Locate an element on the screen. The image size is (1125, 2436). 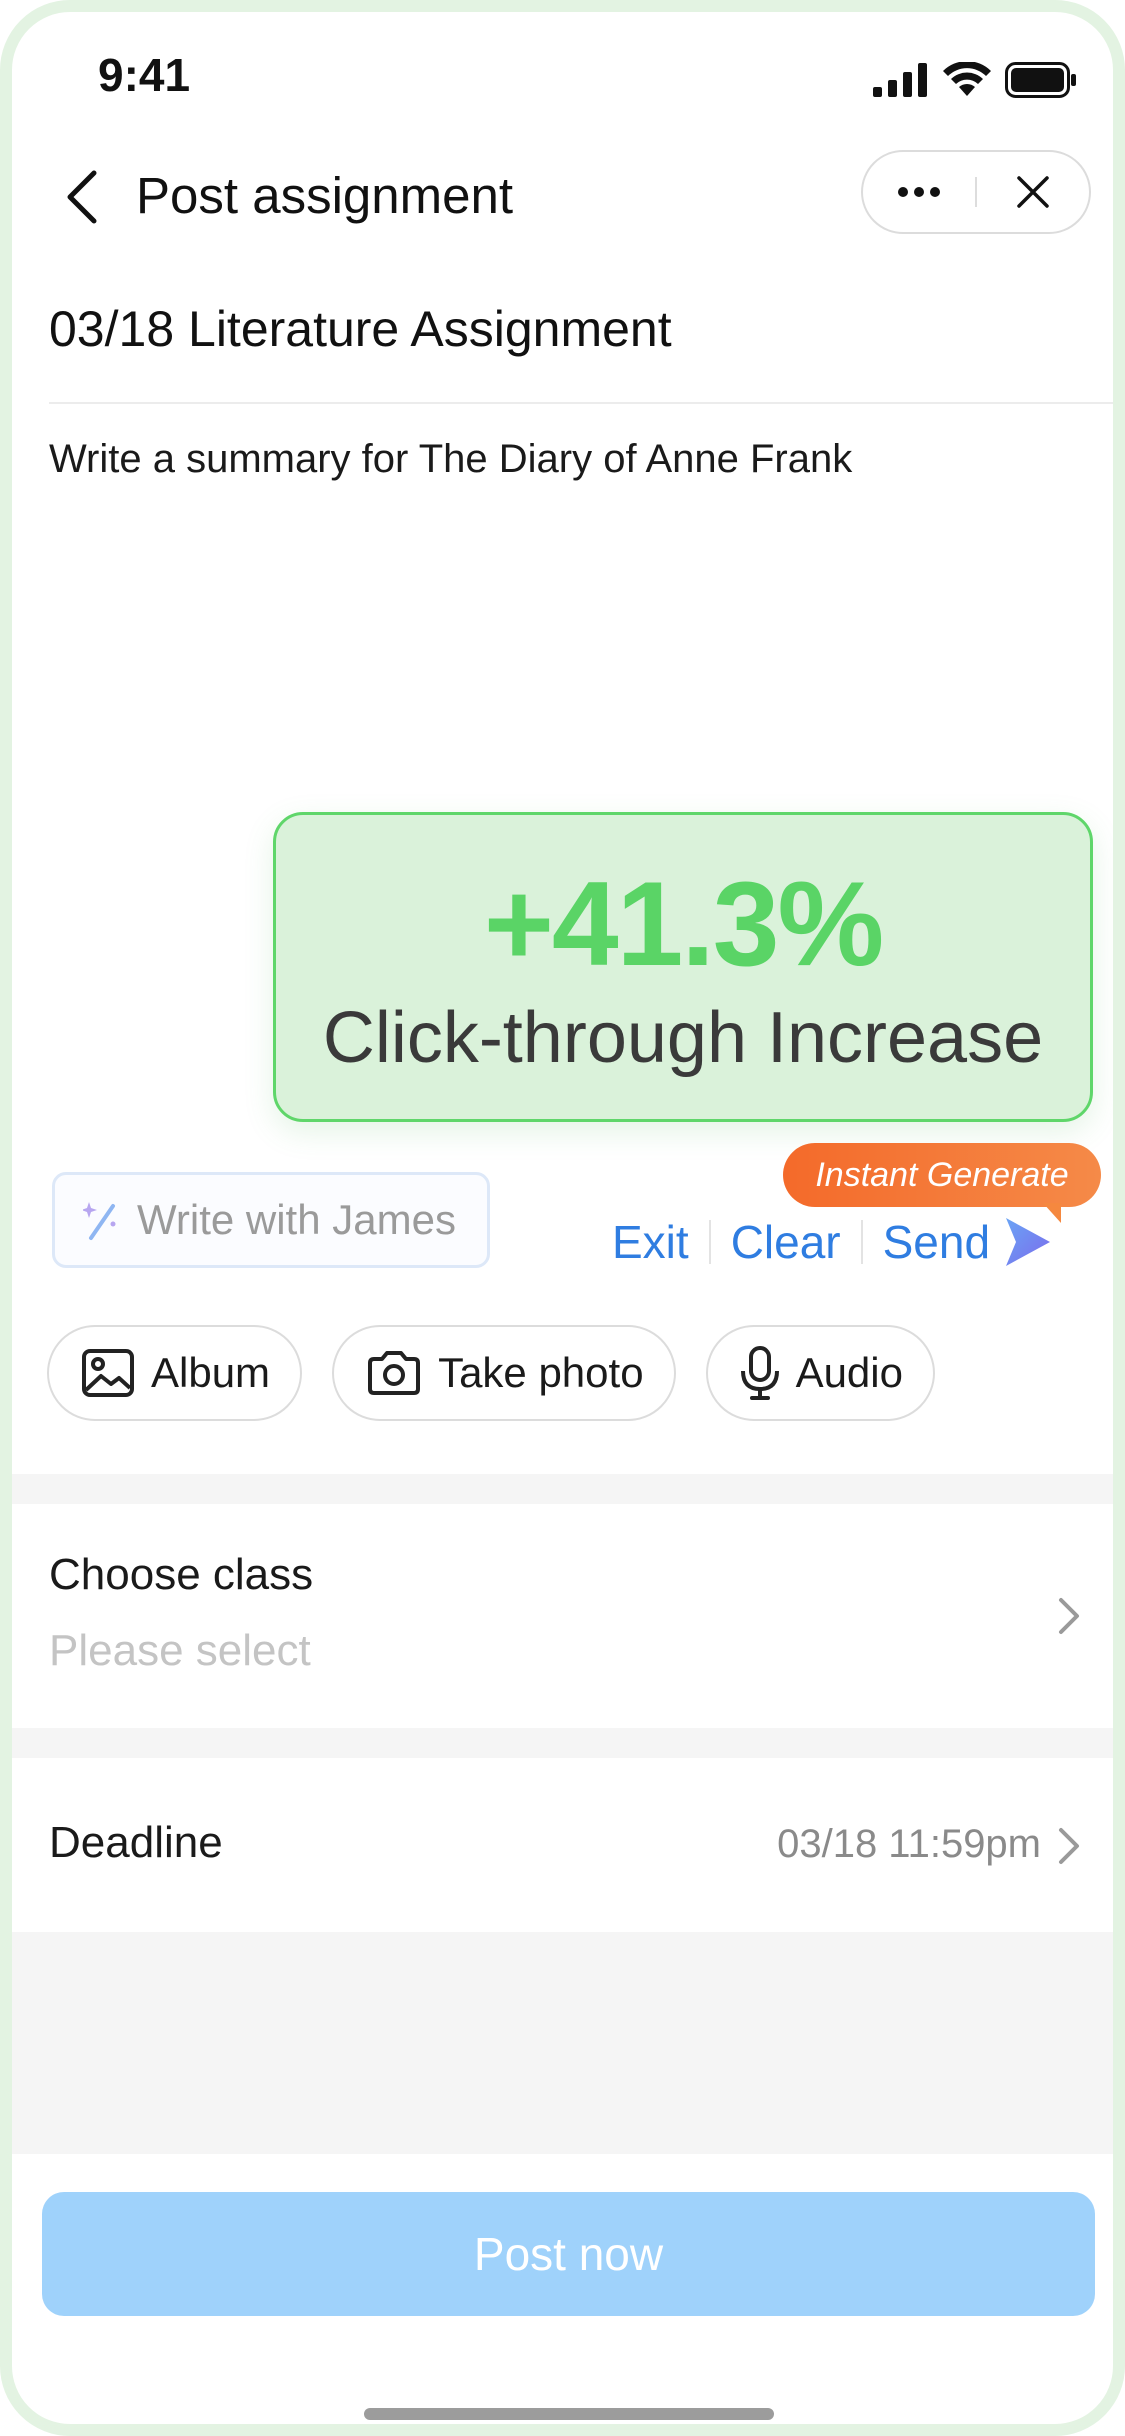
close-button is located at coordinates (1033, 192).